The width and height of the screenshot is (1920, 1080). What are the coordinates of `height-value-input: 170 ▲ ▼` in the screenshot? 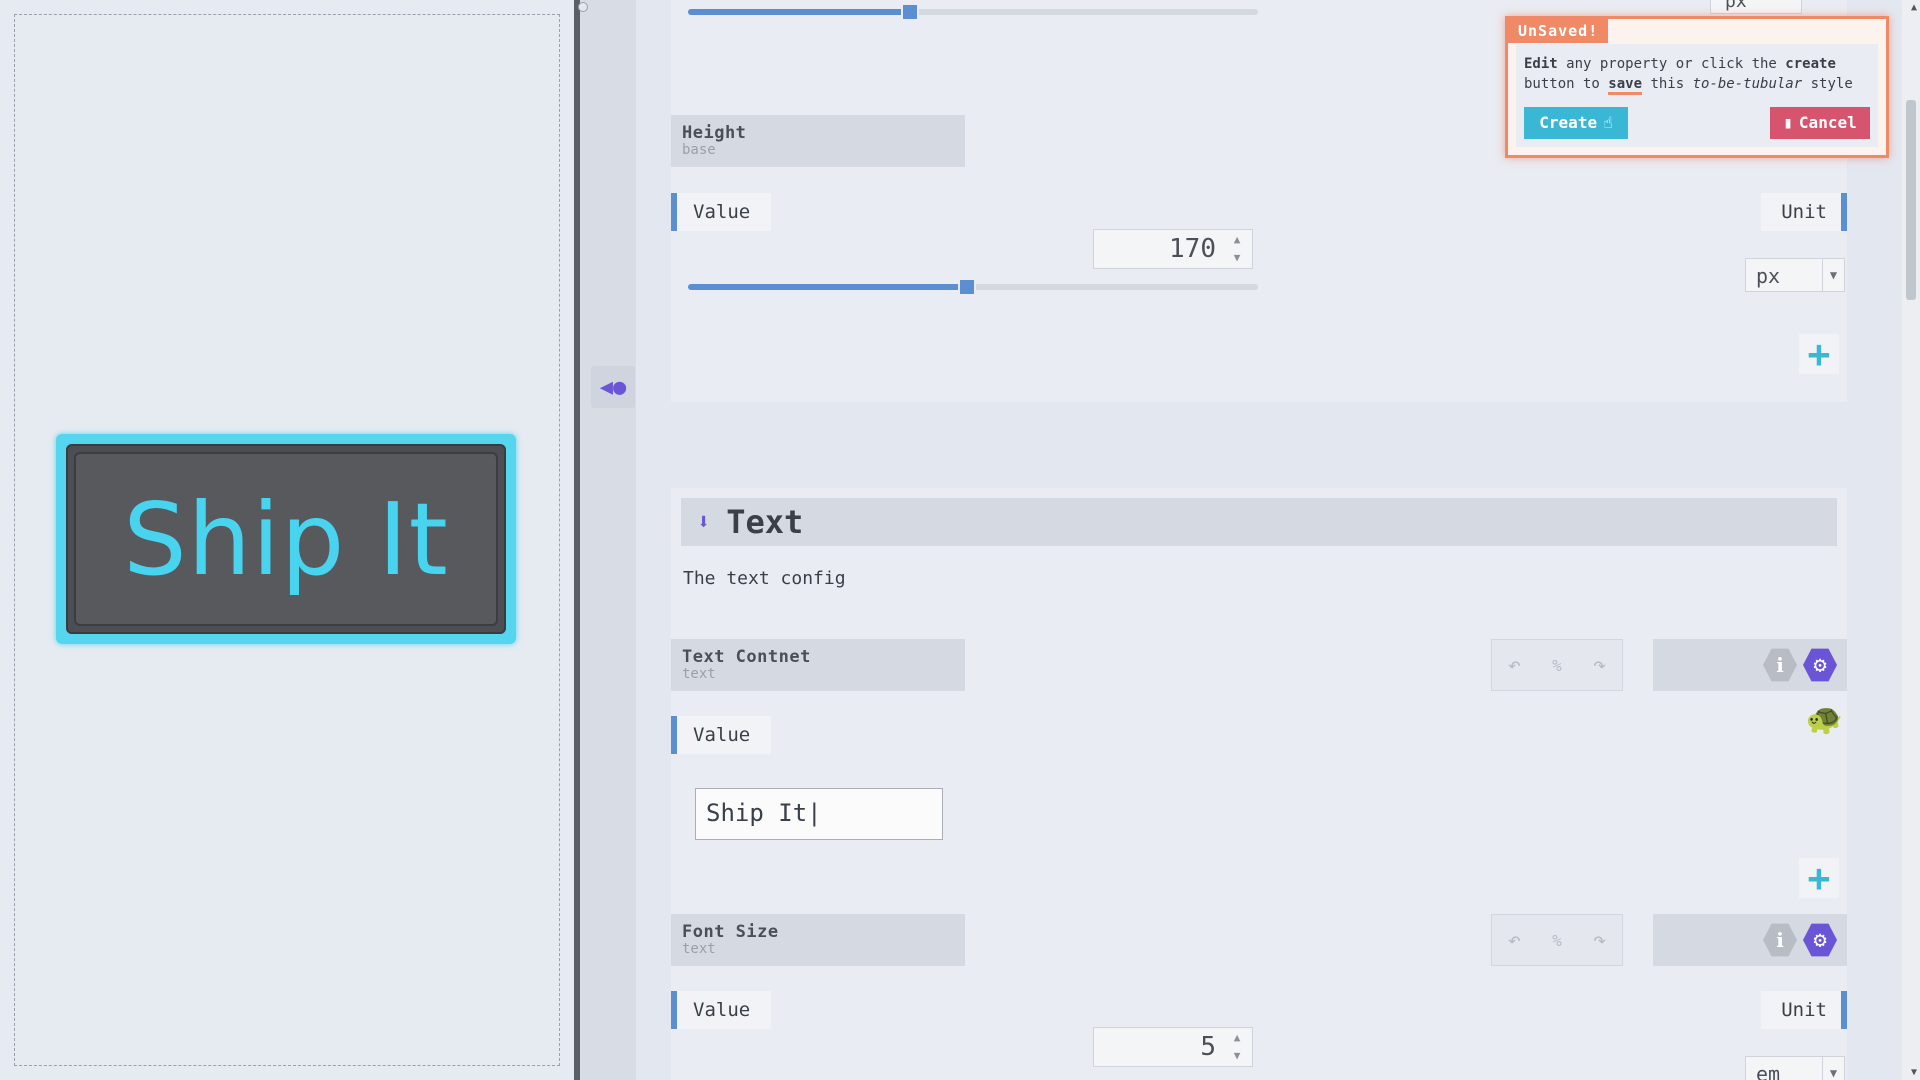 It's located at (1173, 249).